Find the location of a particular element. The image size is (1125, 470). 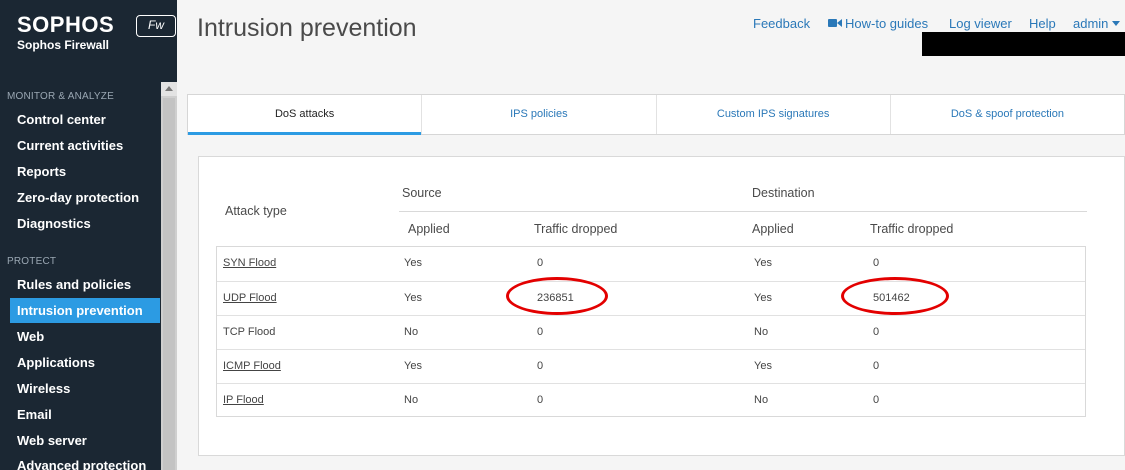

sidebar-item-rules-and-policies: Rules and policies is located at coordinates (85, 284).